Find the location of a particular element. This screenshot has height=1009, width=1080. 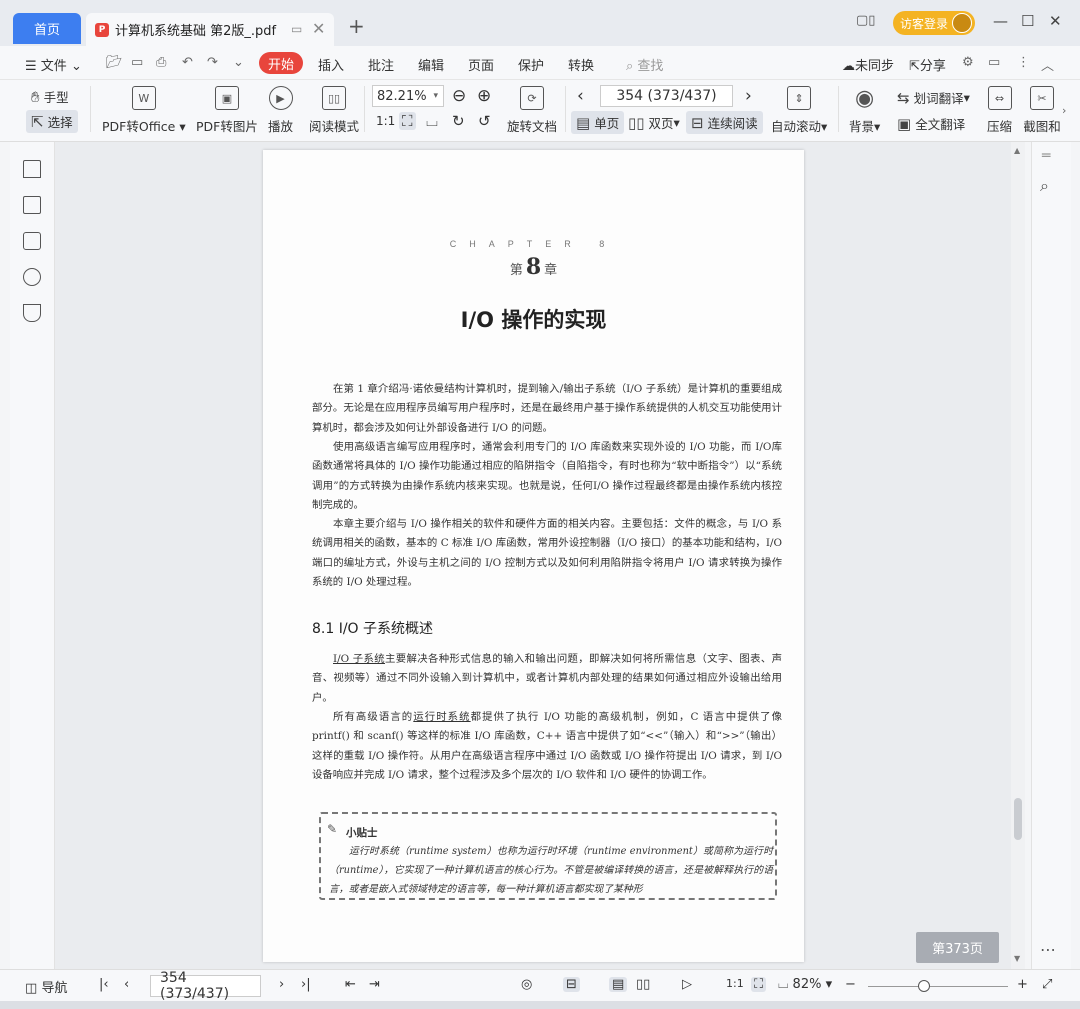

more-dropdown-icon: ⌄ is located at coordinates (238, 62).